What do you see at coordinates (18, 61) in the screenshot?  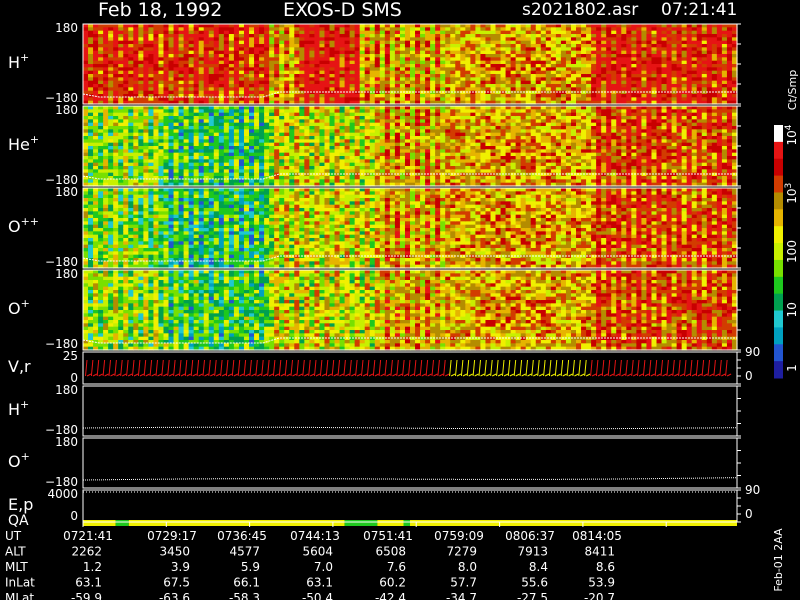 I see `panel-label-h: H+` at bounding box center [18, 61].